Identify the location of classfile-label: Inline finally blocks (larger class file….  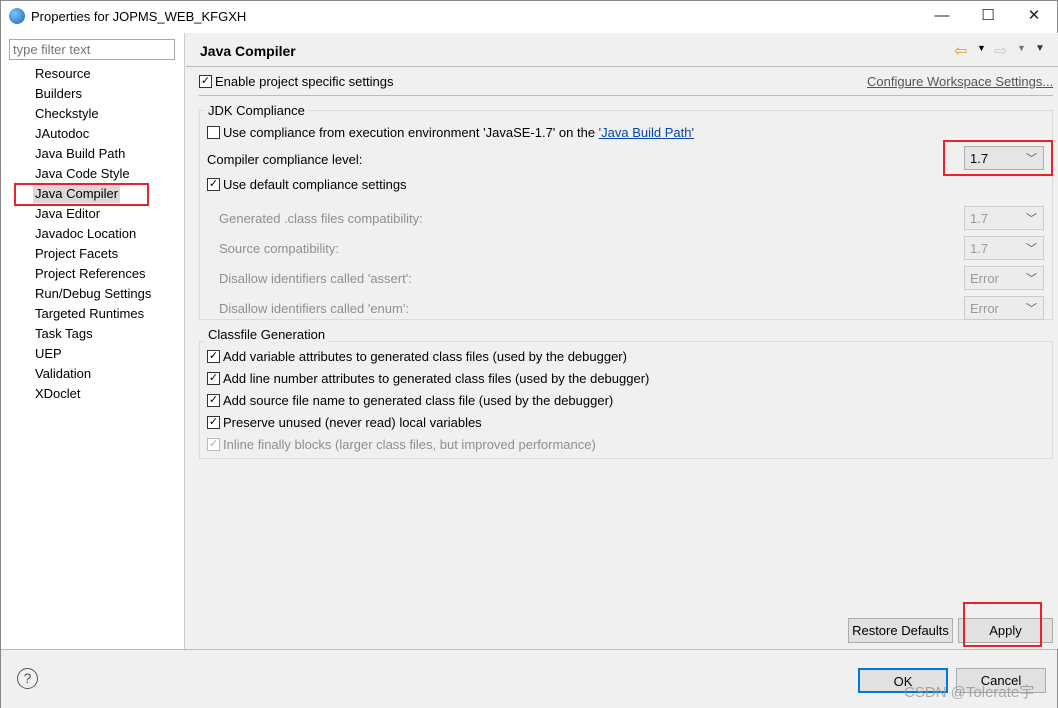
(409, 444).